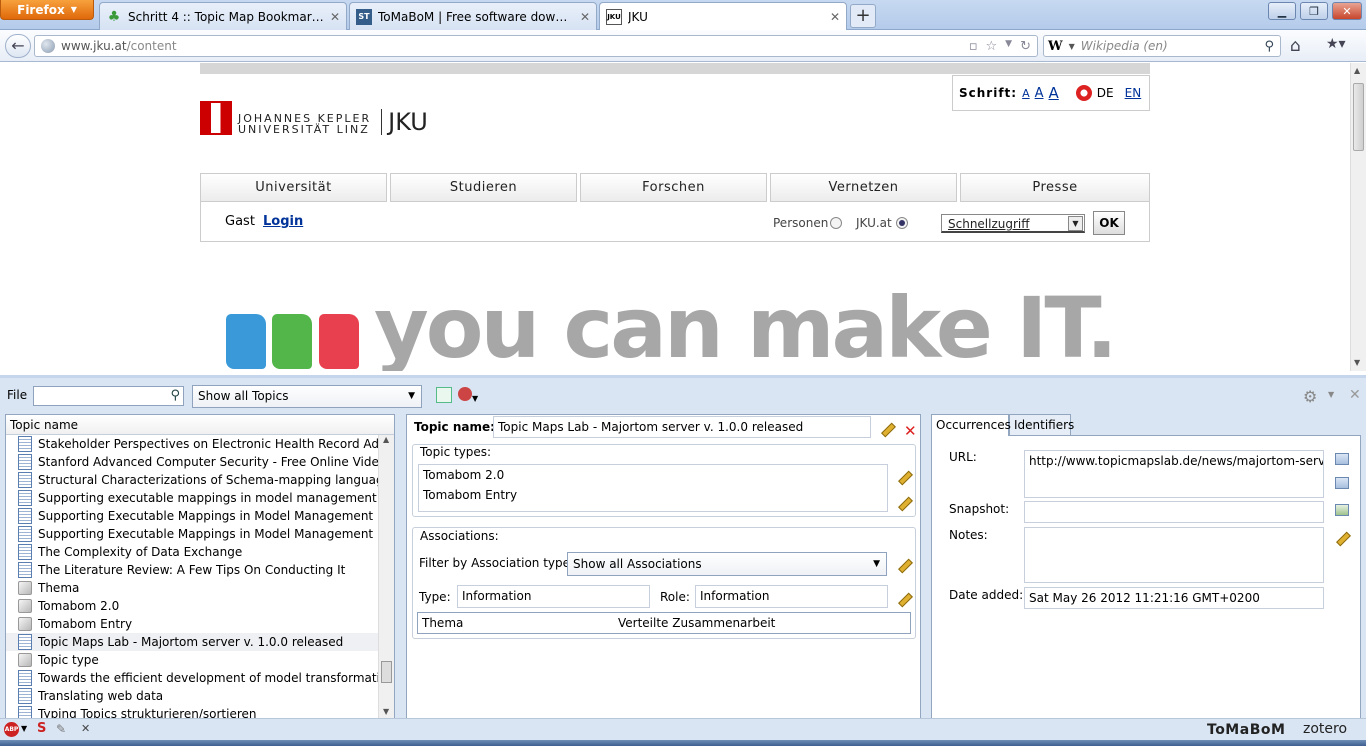 The image size is (1366, 746). Describe the element at coordinates (655, 495) in the screenshot. I see `topic-type-item: Tomabom Entry` at that location.